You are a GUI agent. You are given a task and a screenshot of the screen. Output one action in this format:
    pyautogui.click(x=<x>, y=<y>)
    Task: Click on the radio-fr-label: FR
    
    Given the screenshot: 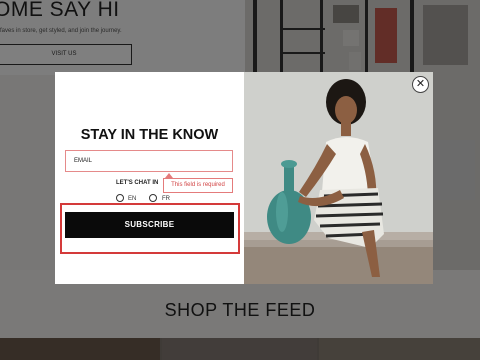 What is the action you would take?
    pyautogui.click(x=166, y=199)
    